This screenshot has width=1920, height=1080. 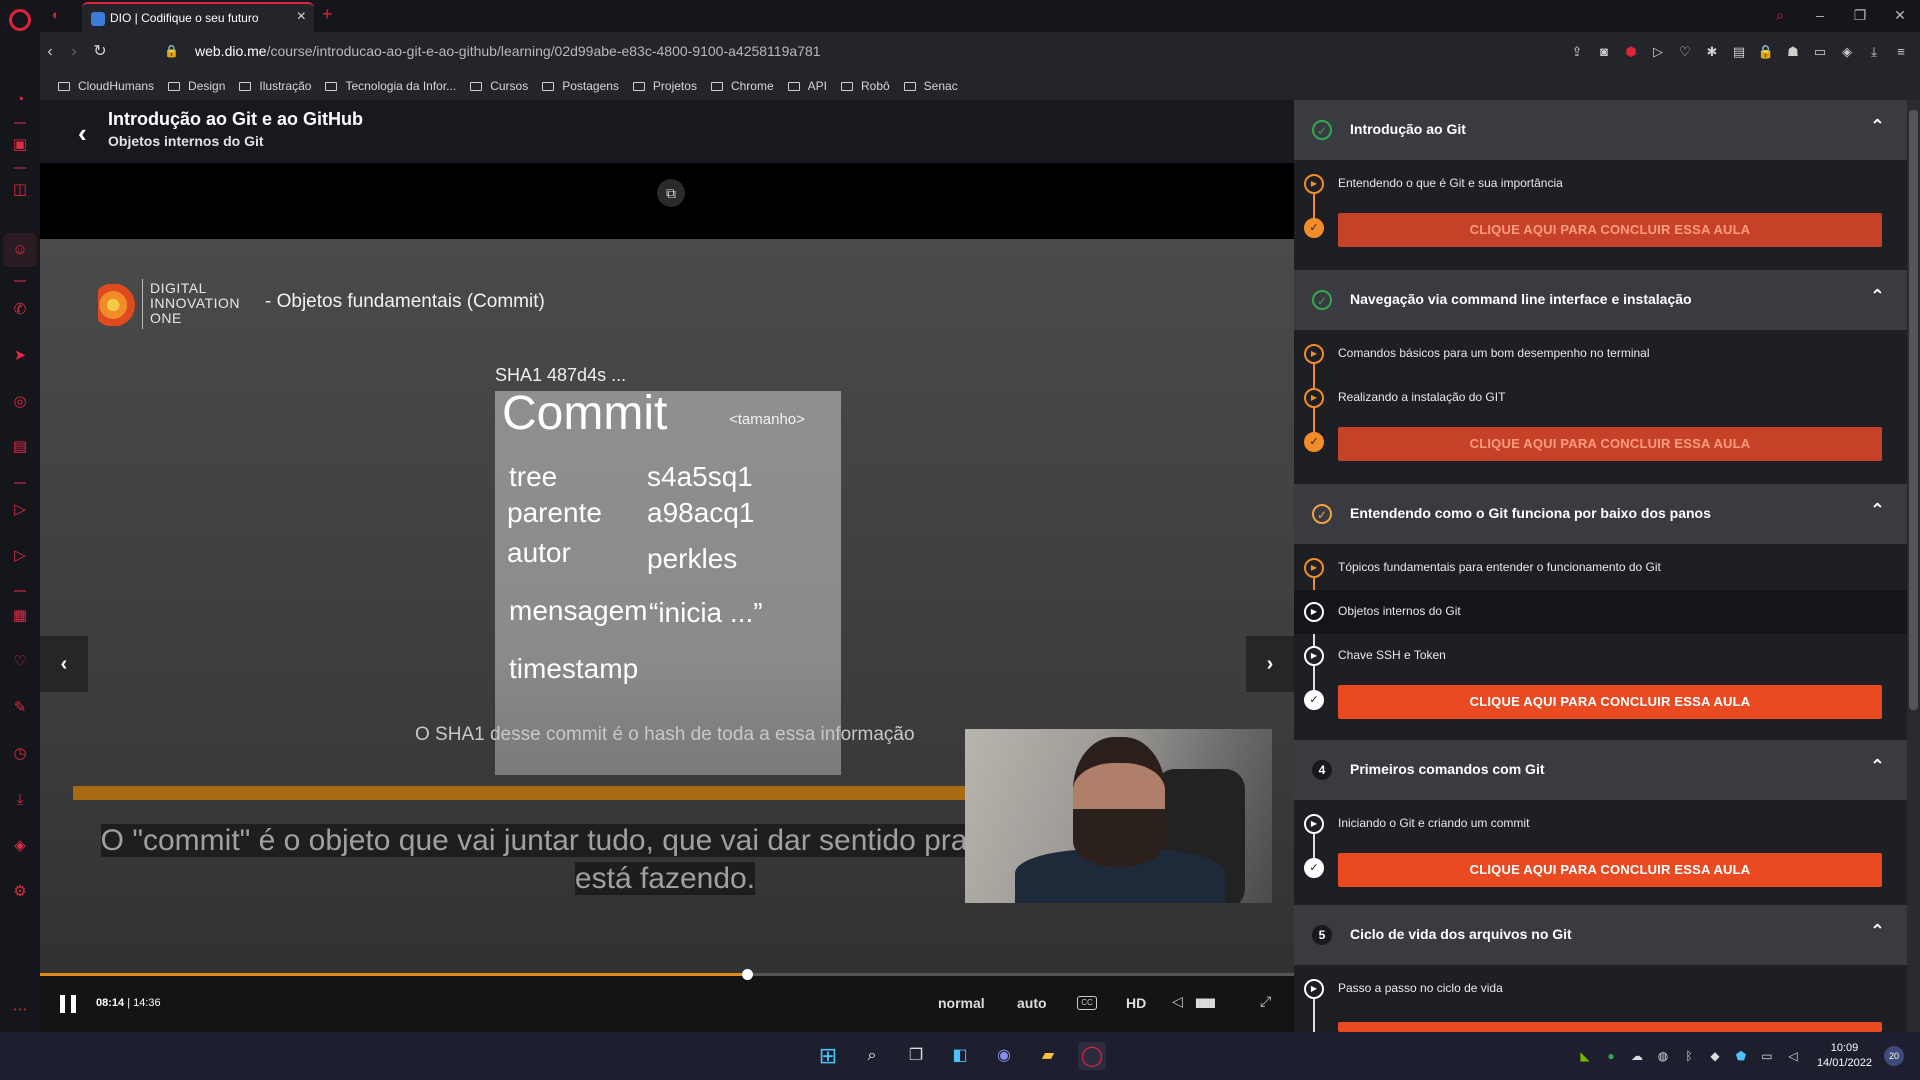 What do you see at coordinates (1820, 16) in the screenshot?
I see `minimize-icon: –` at bounding box center [1820, 16].